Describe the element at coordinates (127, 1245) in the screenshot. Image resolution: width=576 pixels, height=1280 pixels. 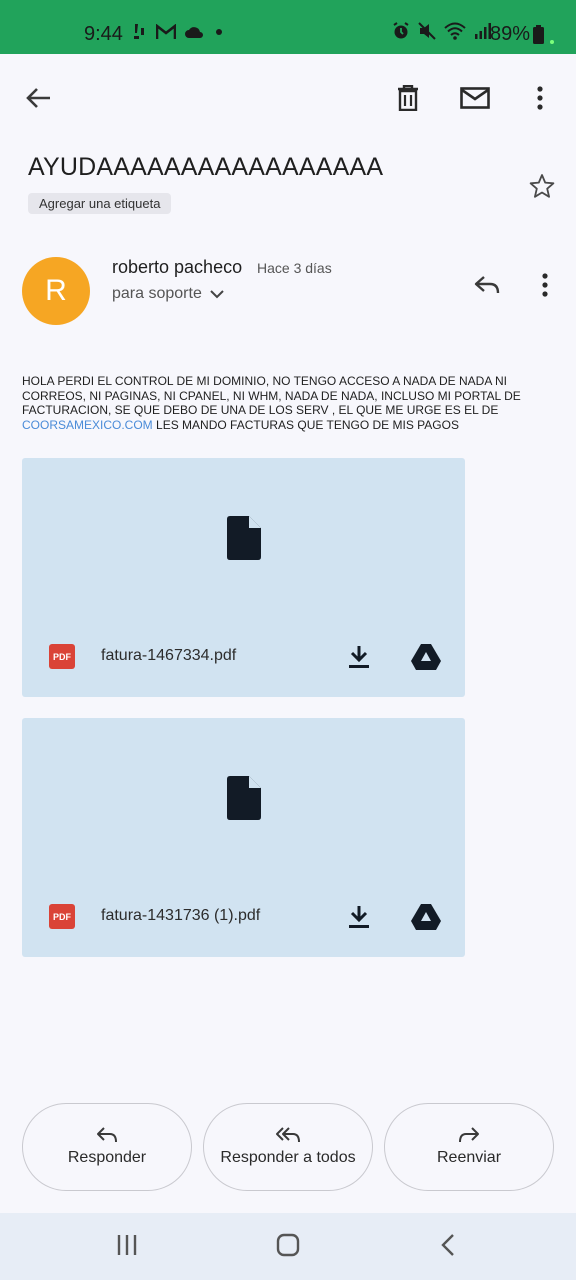
I see `recent-apps-icon` at that location.